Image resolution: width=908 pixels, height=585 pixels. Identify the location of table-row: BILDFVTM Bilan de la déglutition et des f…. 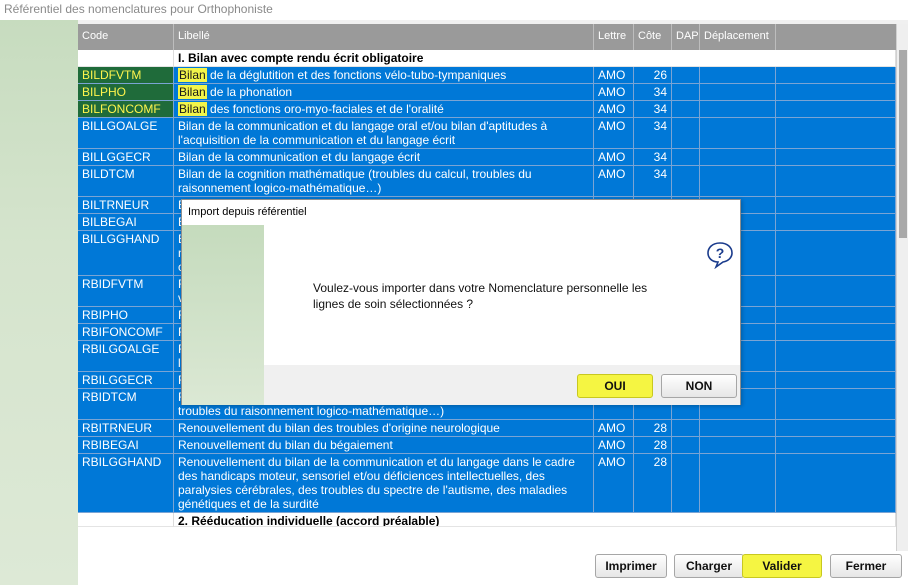
(487, 75).